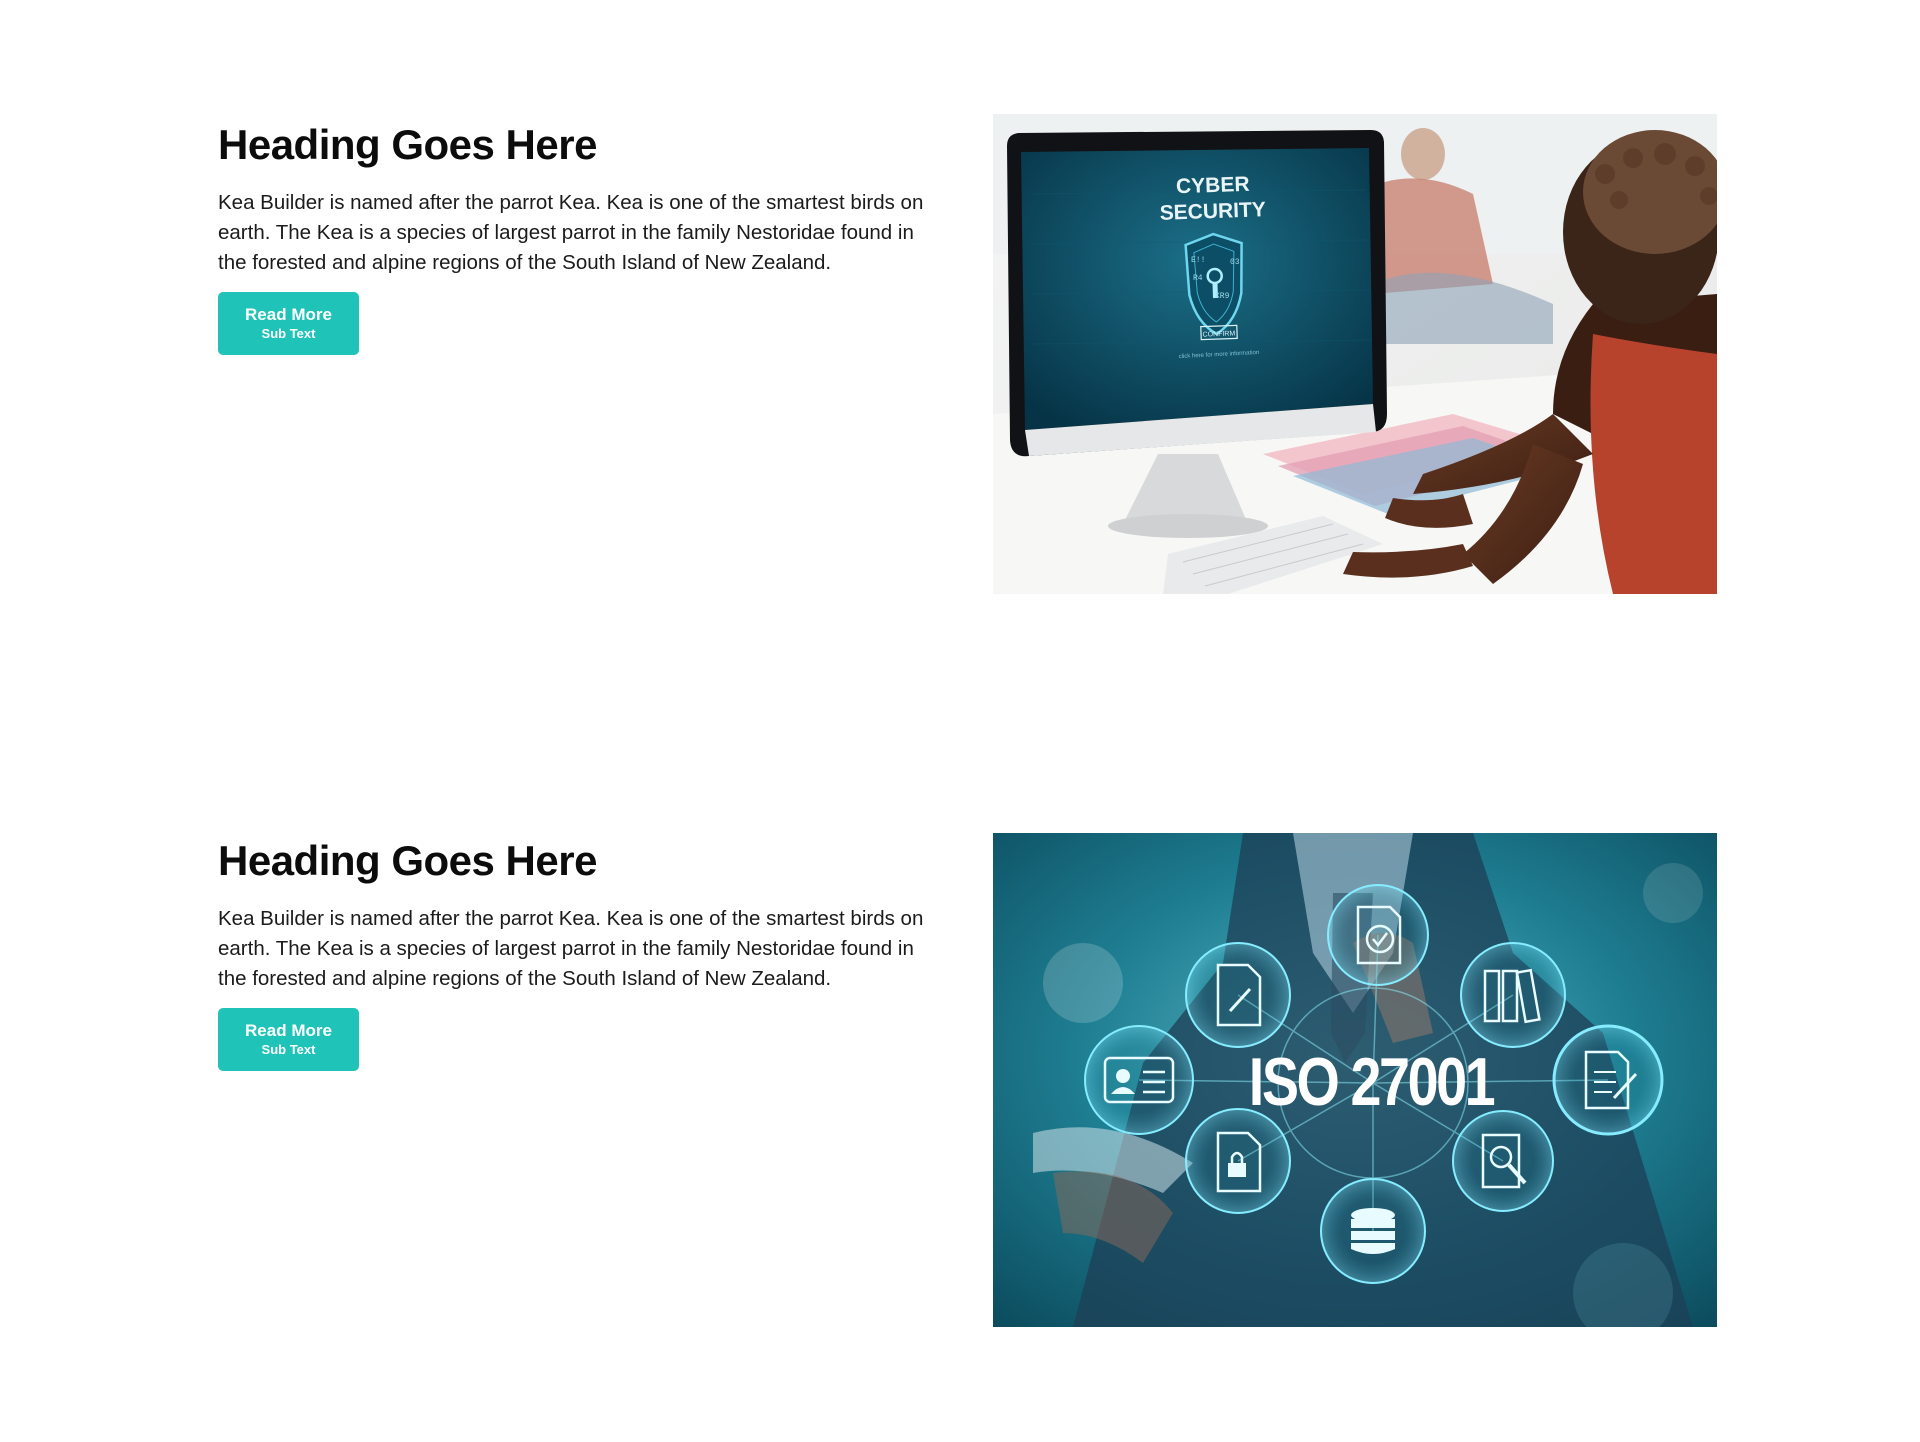  Describe the element at coordinates (407, 860) in the screenshot. I see `section-2-heading: Heading Goes Here` at that location.